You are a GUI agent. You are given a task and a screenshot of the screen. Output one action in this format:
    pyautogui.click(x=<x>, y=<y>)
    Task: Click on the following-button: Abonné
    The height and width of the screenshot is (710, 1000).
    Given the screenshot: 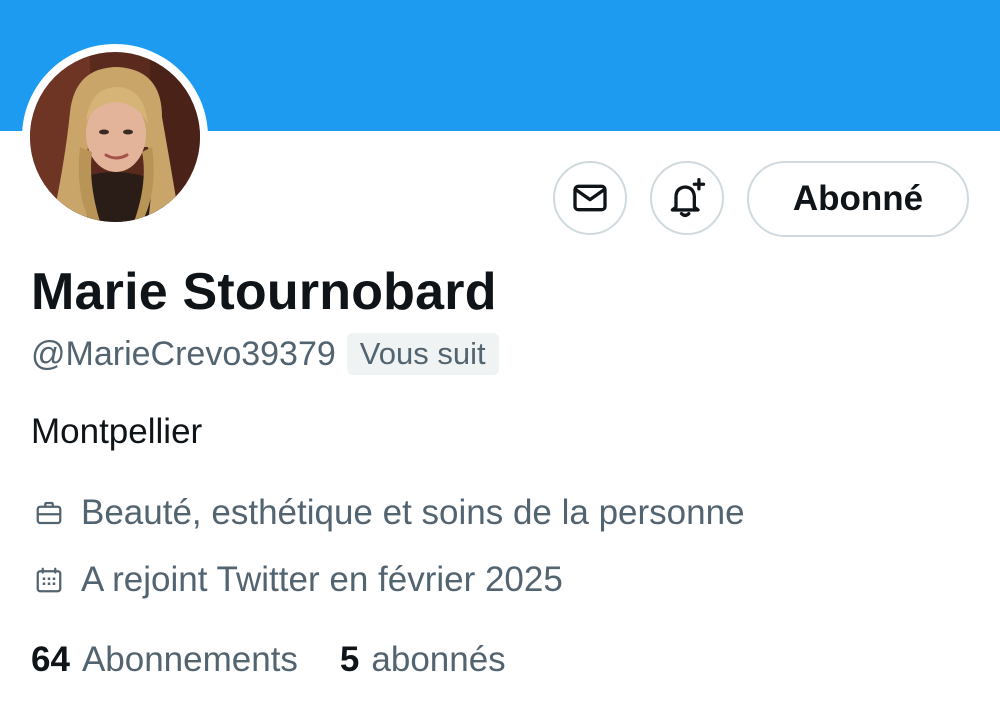 What is the action you would take?
    pyautogui.click(x=858, y=199)
    